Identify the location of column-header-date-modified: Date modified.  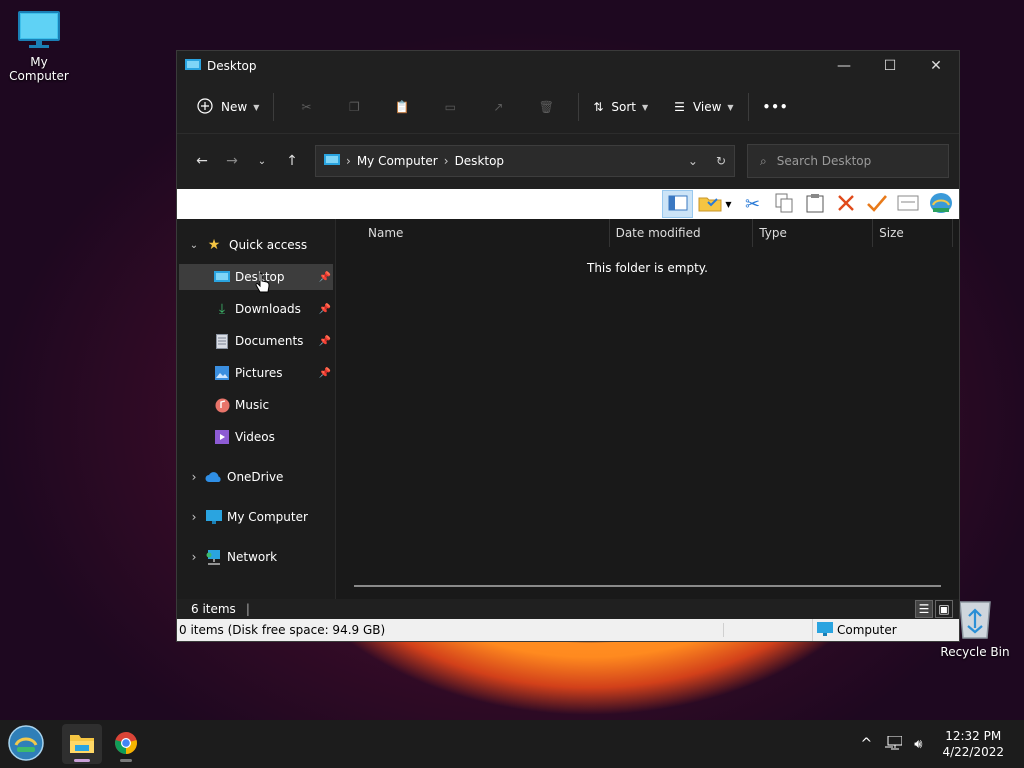
(682, 233).